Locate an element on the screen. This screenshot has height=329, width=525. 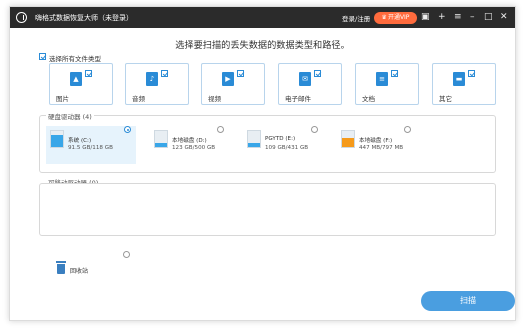
hard-drive-title: 硬盘驱动器 (4) is located at coordinates (70, 116).